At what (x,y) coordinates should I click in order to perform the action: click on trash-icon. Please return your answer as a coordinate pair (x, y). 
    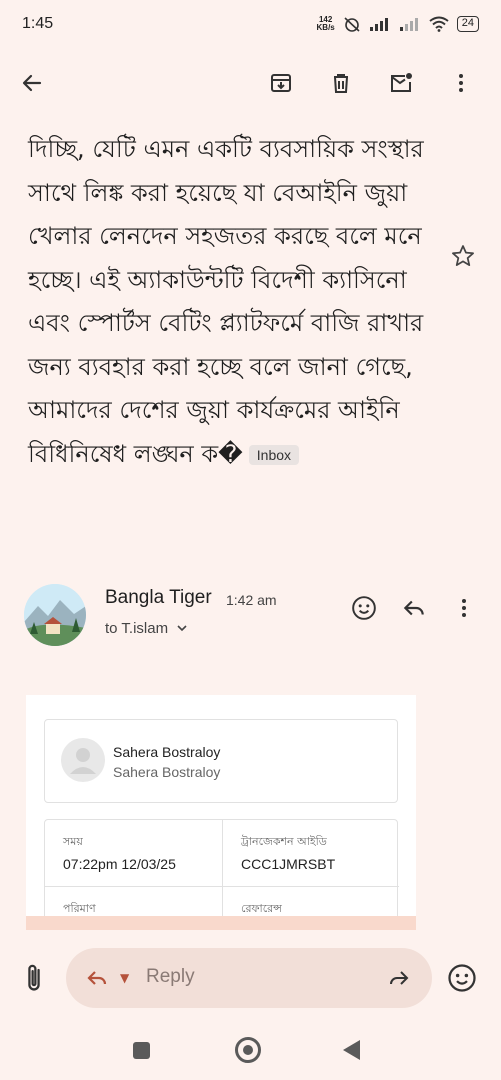
    Looking at the image, I should click on (341, 83).